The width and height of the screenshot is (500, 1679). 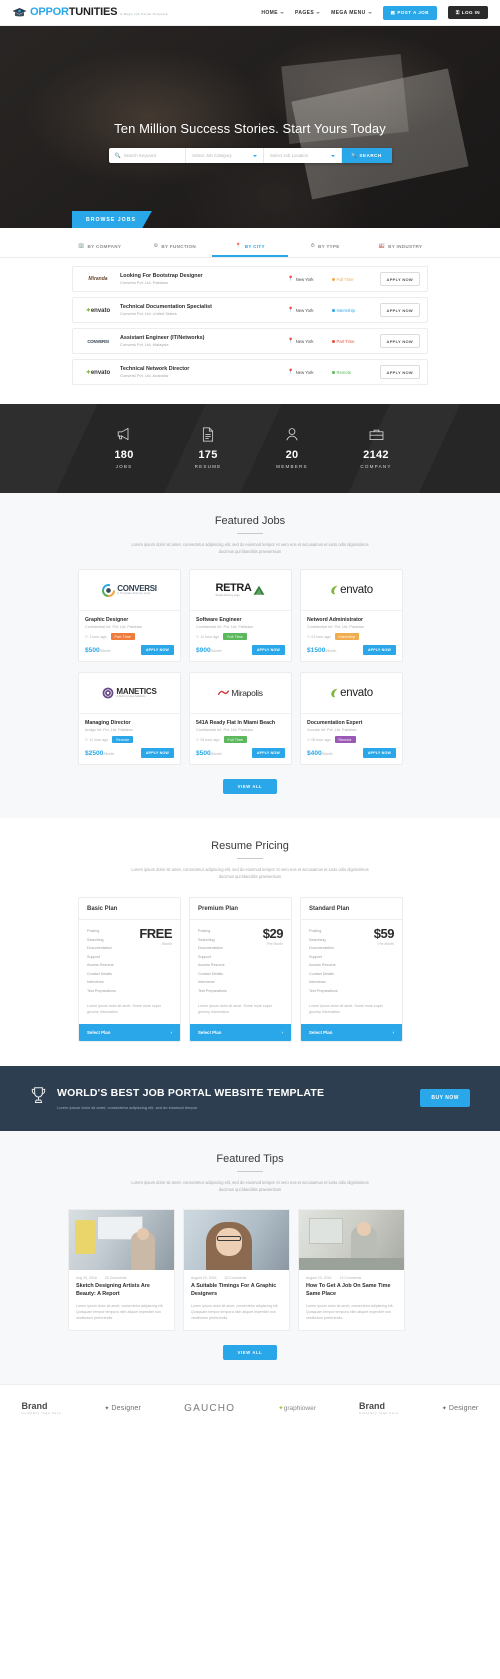 What do you see at coordinates (112, 219) in the screenshot?
I see `browse-jobs-tab: BROWSE JOBS` at bounding box center [112, 219].